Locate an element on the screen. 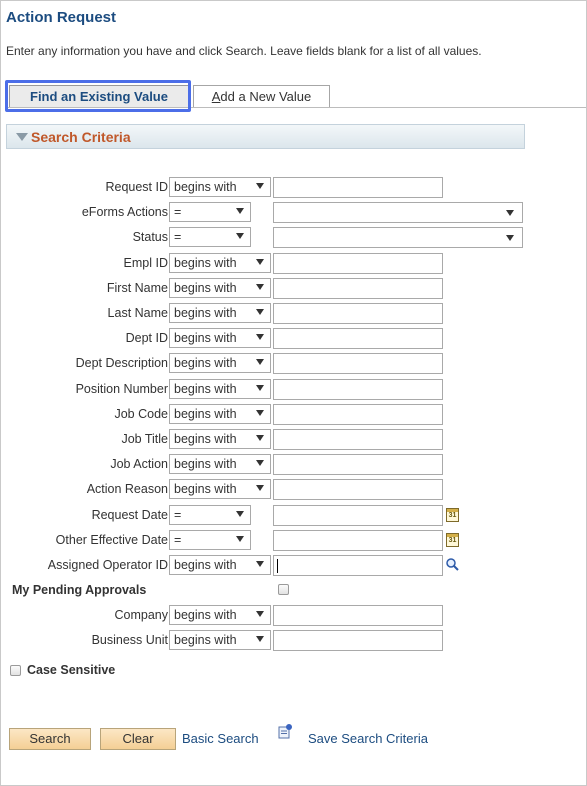 Image resolution: width=587 pixels, height=786 pixels. criteria-label: Business Unit is located at coordinates (129, 640).